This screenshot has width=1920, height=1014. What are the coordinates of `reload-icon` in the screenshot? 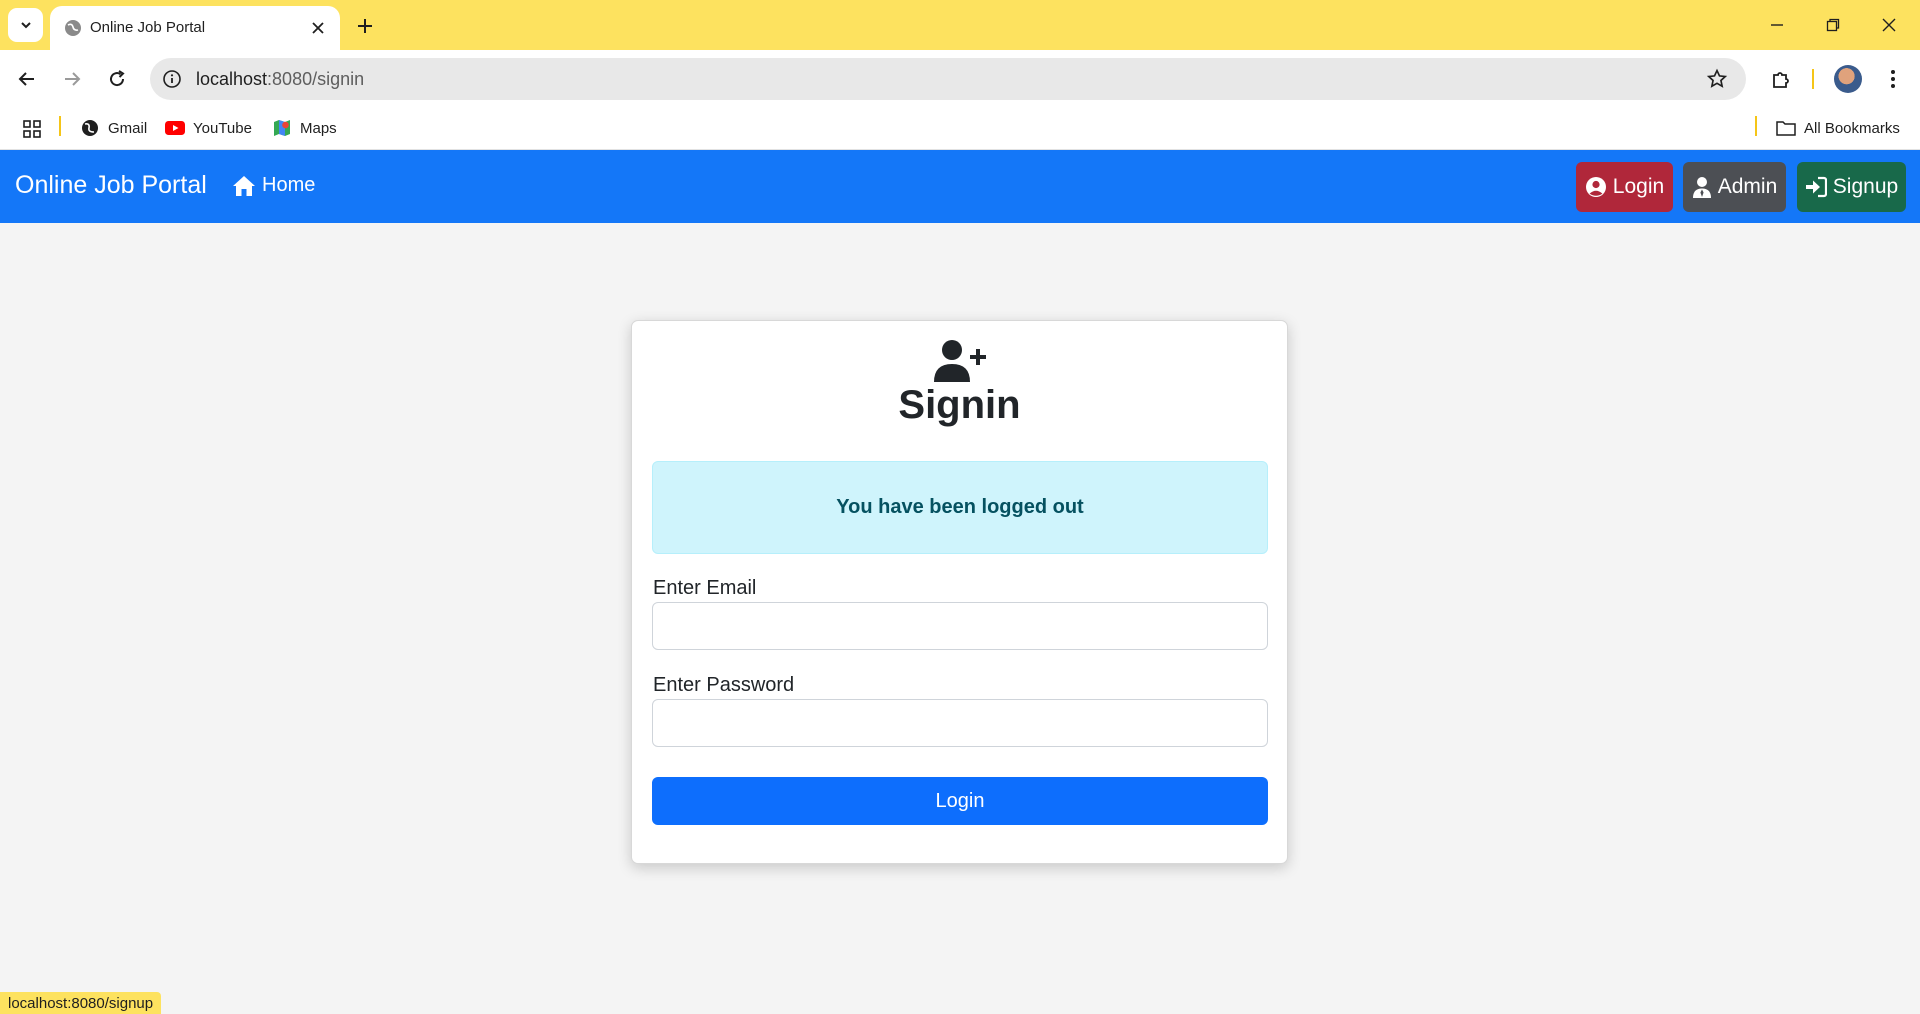 It's located at (117, 78).